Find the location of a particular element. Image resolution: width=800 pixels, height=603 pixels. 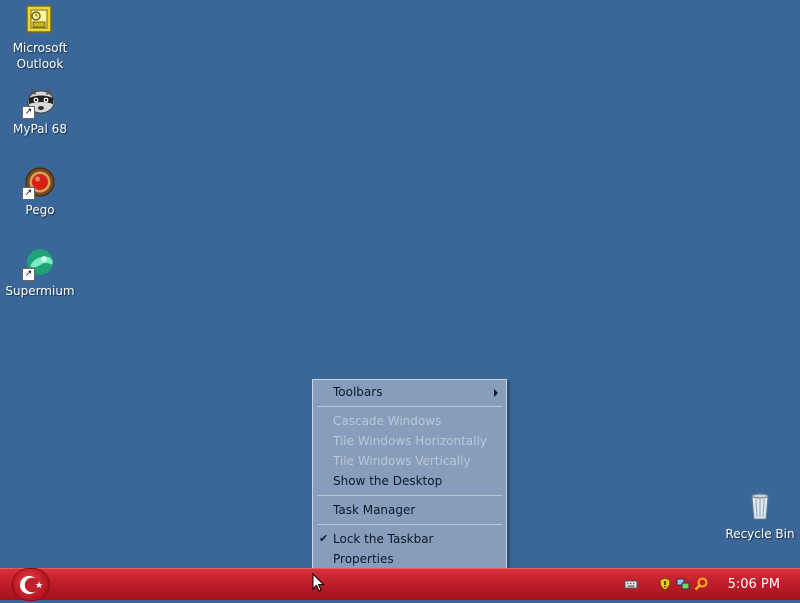

supermium-icon: ↗ is located at coordinates (39, 264).